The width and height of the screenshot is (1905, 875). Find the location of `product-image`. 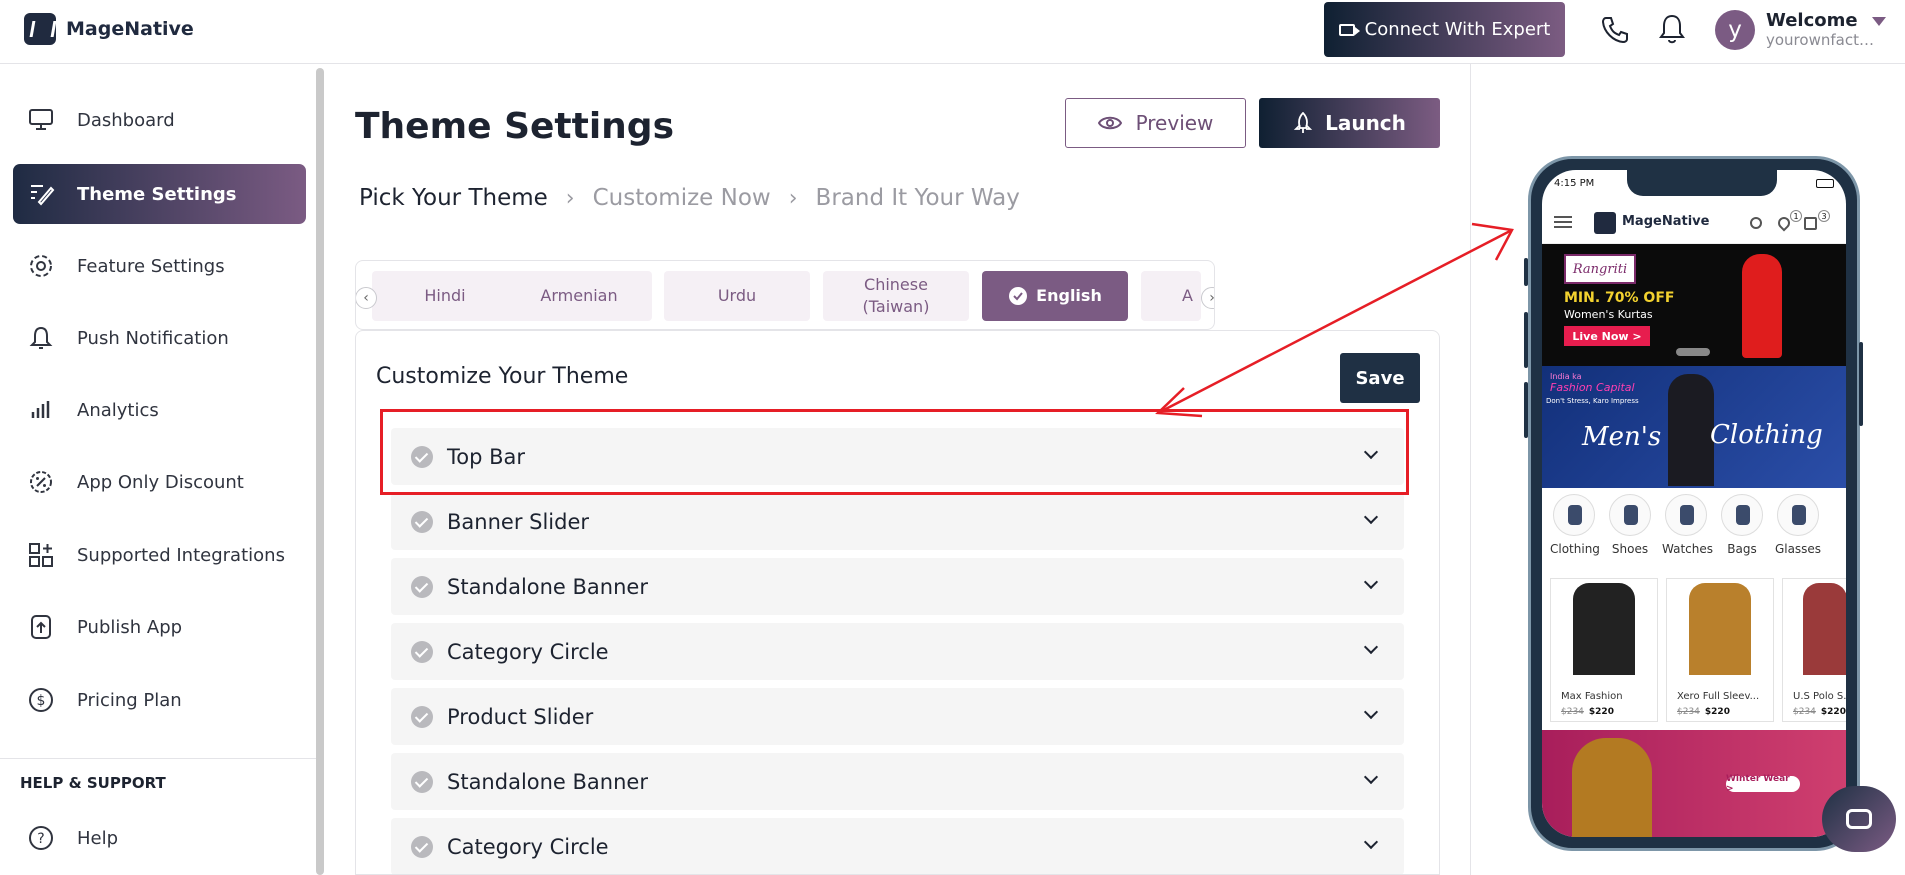

product-image is located at coordinates (1604, 629).